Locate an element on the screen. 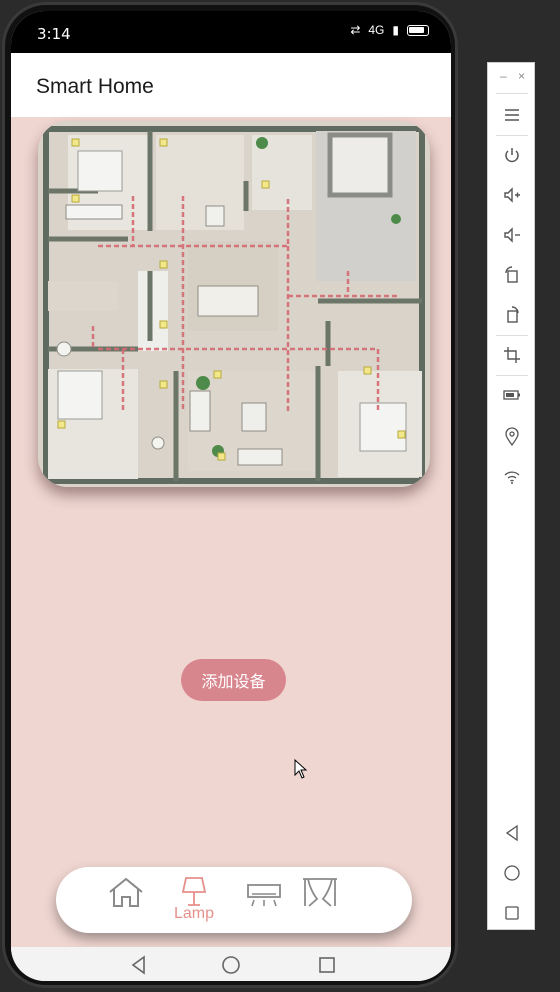 This screenshot has height=992, width=560. app-bar: Smart Home is located at coordinates (231, 85).